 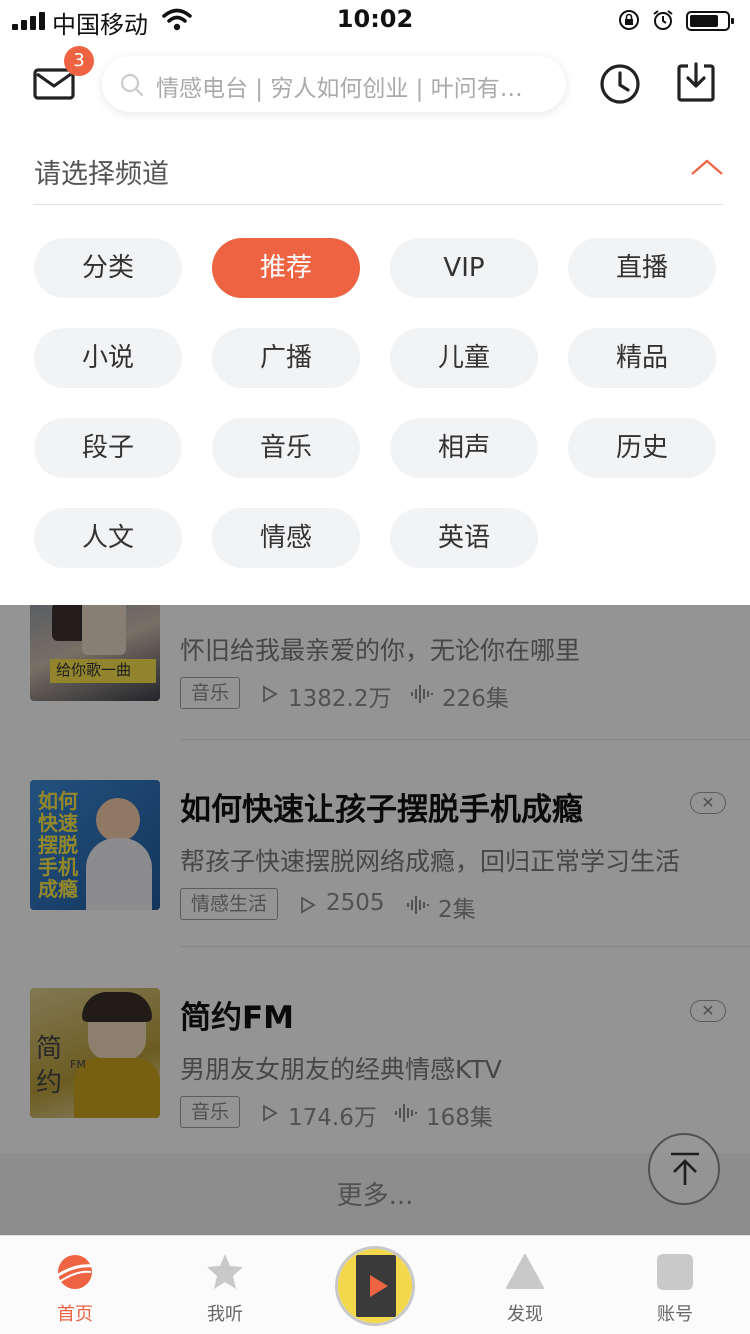 I want to click on rotation-lock-icon, so click(x=629, y=20).